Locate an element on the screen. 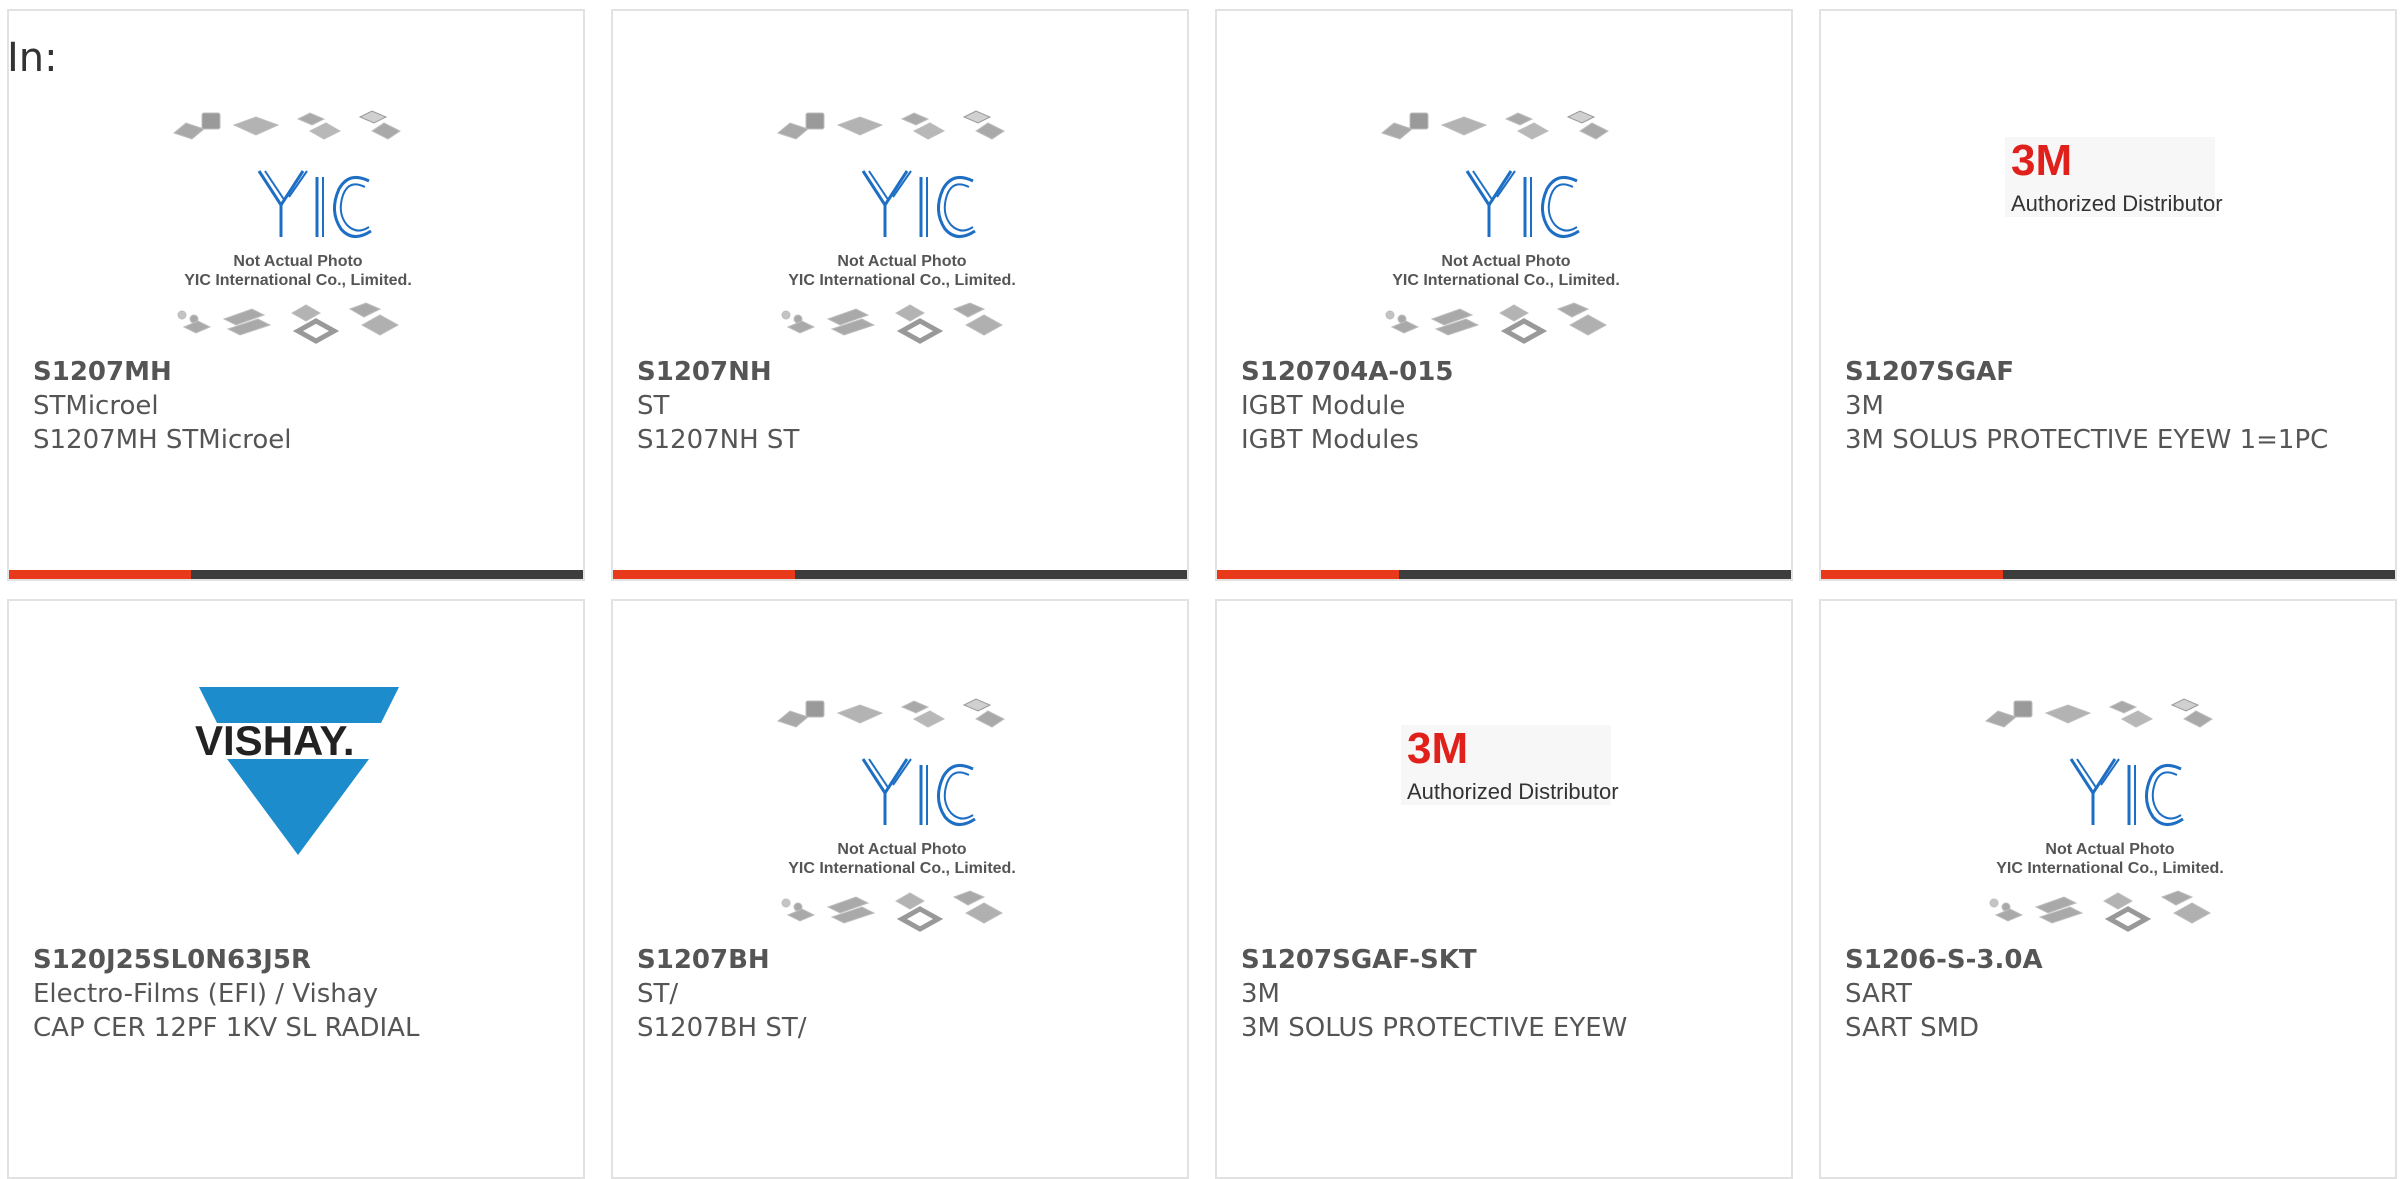 This screenshot has width=2400, height=1179. part-number: S1207SGAF is located at coordinates (2110, 372).